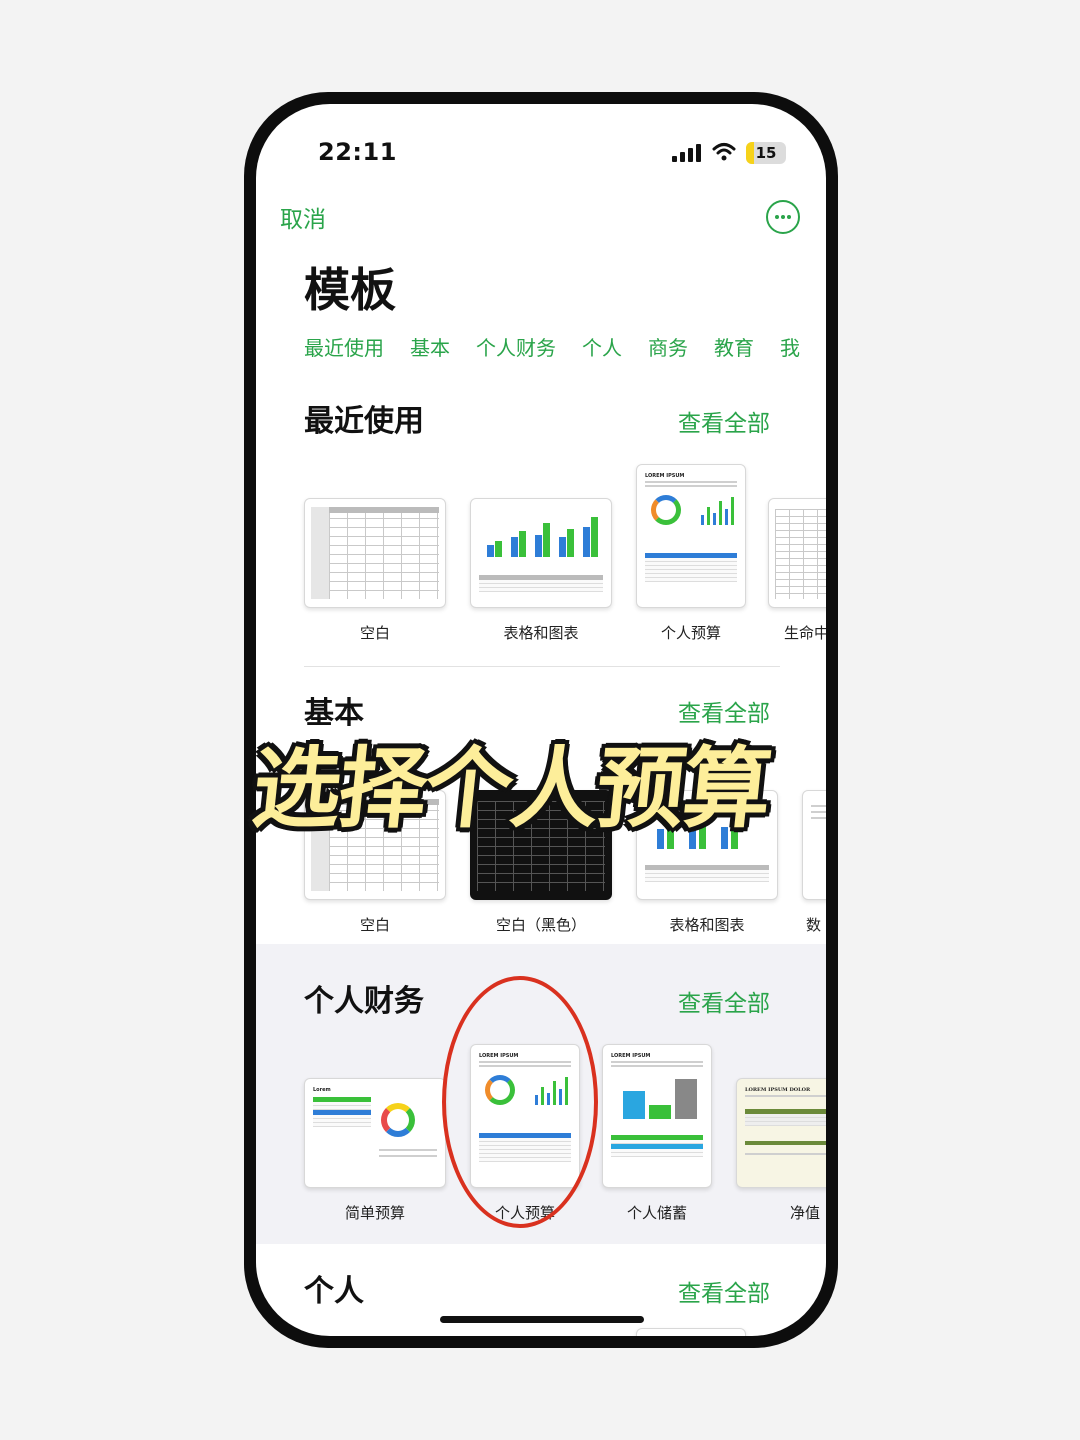 The height and width of the screenshot is (1440, 1080). I want to click on see-all-finance-button: 查看全部, so click(724, 1001).